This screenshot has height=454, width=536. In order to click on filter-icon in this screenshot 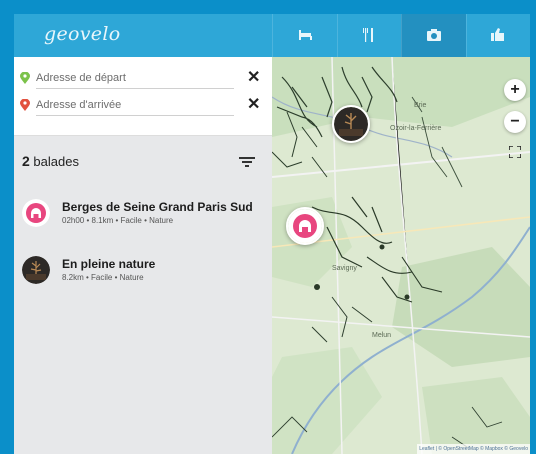, I will do `click(247, 162)`.